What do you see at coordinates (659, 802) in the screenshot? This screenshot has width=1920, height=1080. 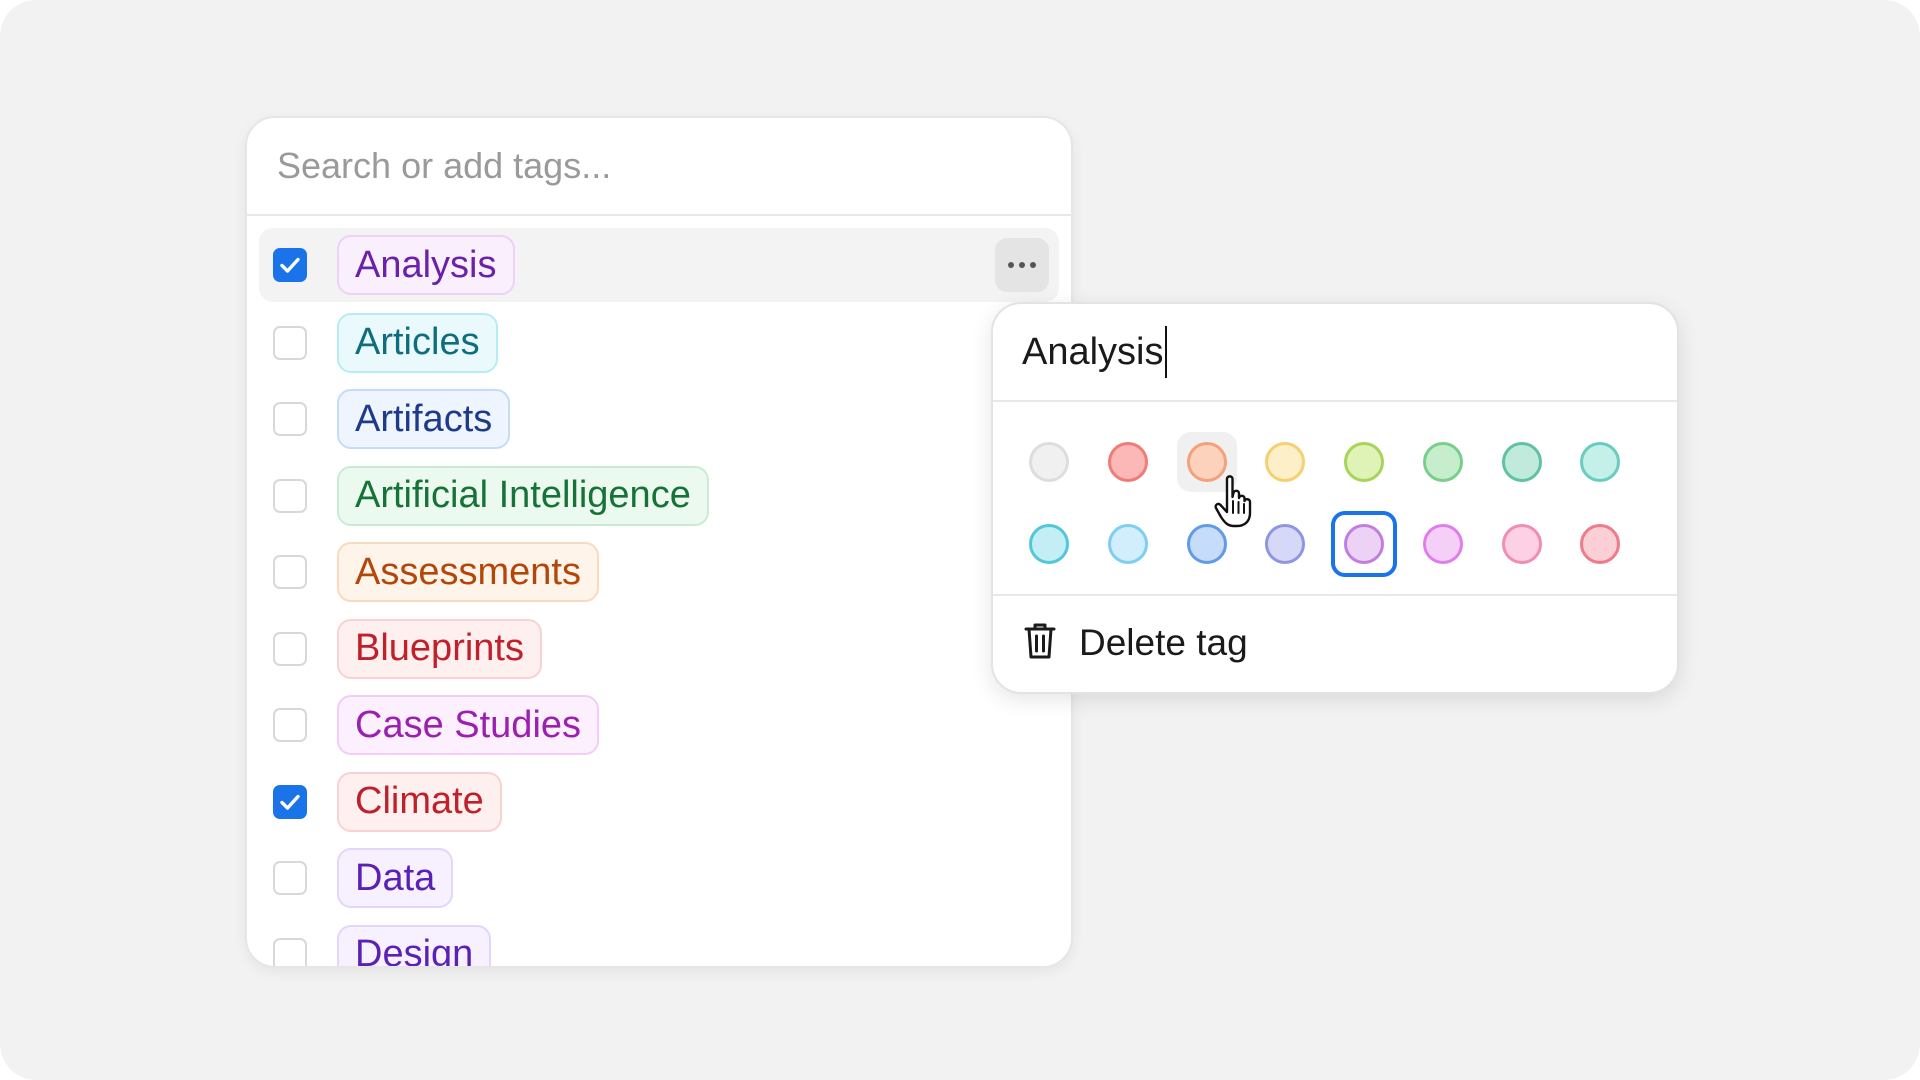 I see `tag-row: Climate` at bounding box center [659, 802].